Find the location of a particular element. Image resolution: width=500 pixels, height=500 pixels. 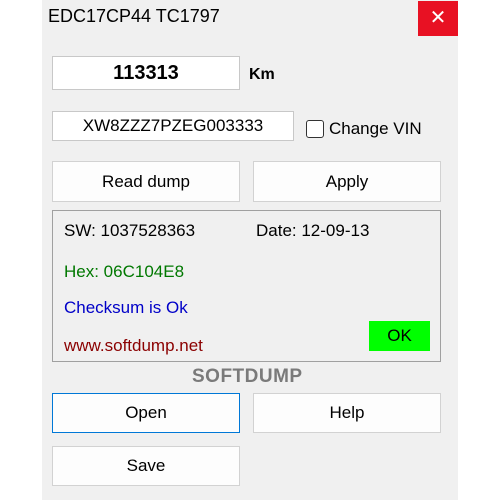

mileage-unit-label: Km is located at coordinates (262, 74).